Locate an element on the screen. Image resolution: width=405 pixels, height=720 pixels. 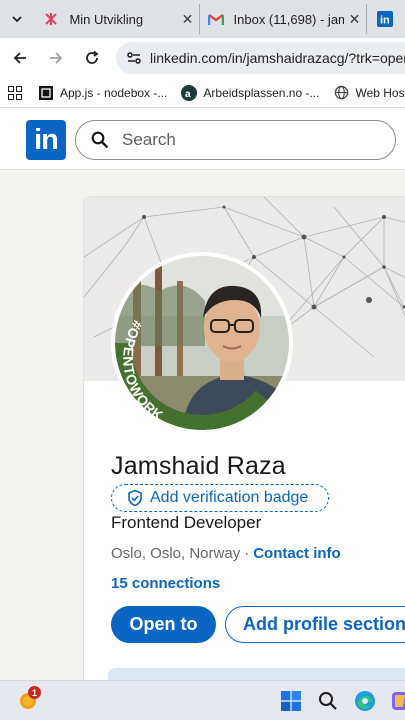
arrow-left-icon is located at coordinates (19, 58).